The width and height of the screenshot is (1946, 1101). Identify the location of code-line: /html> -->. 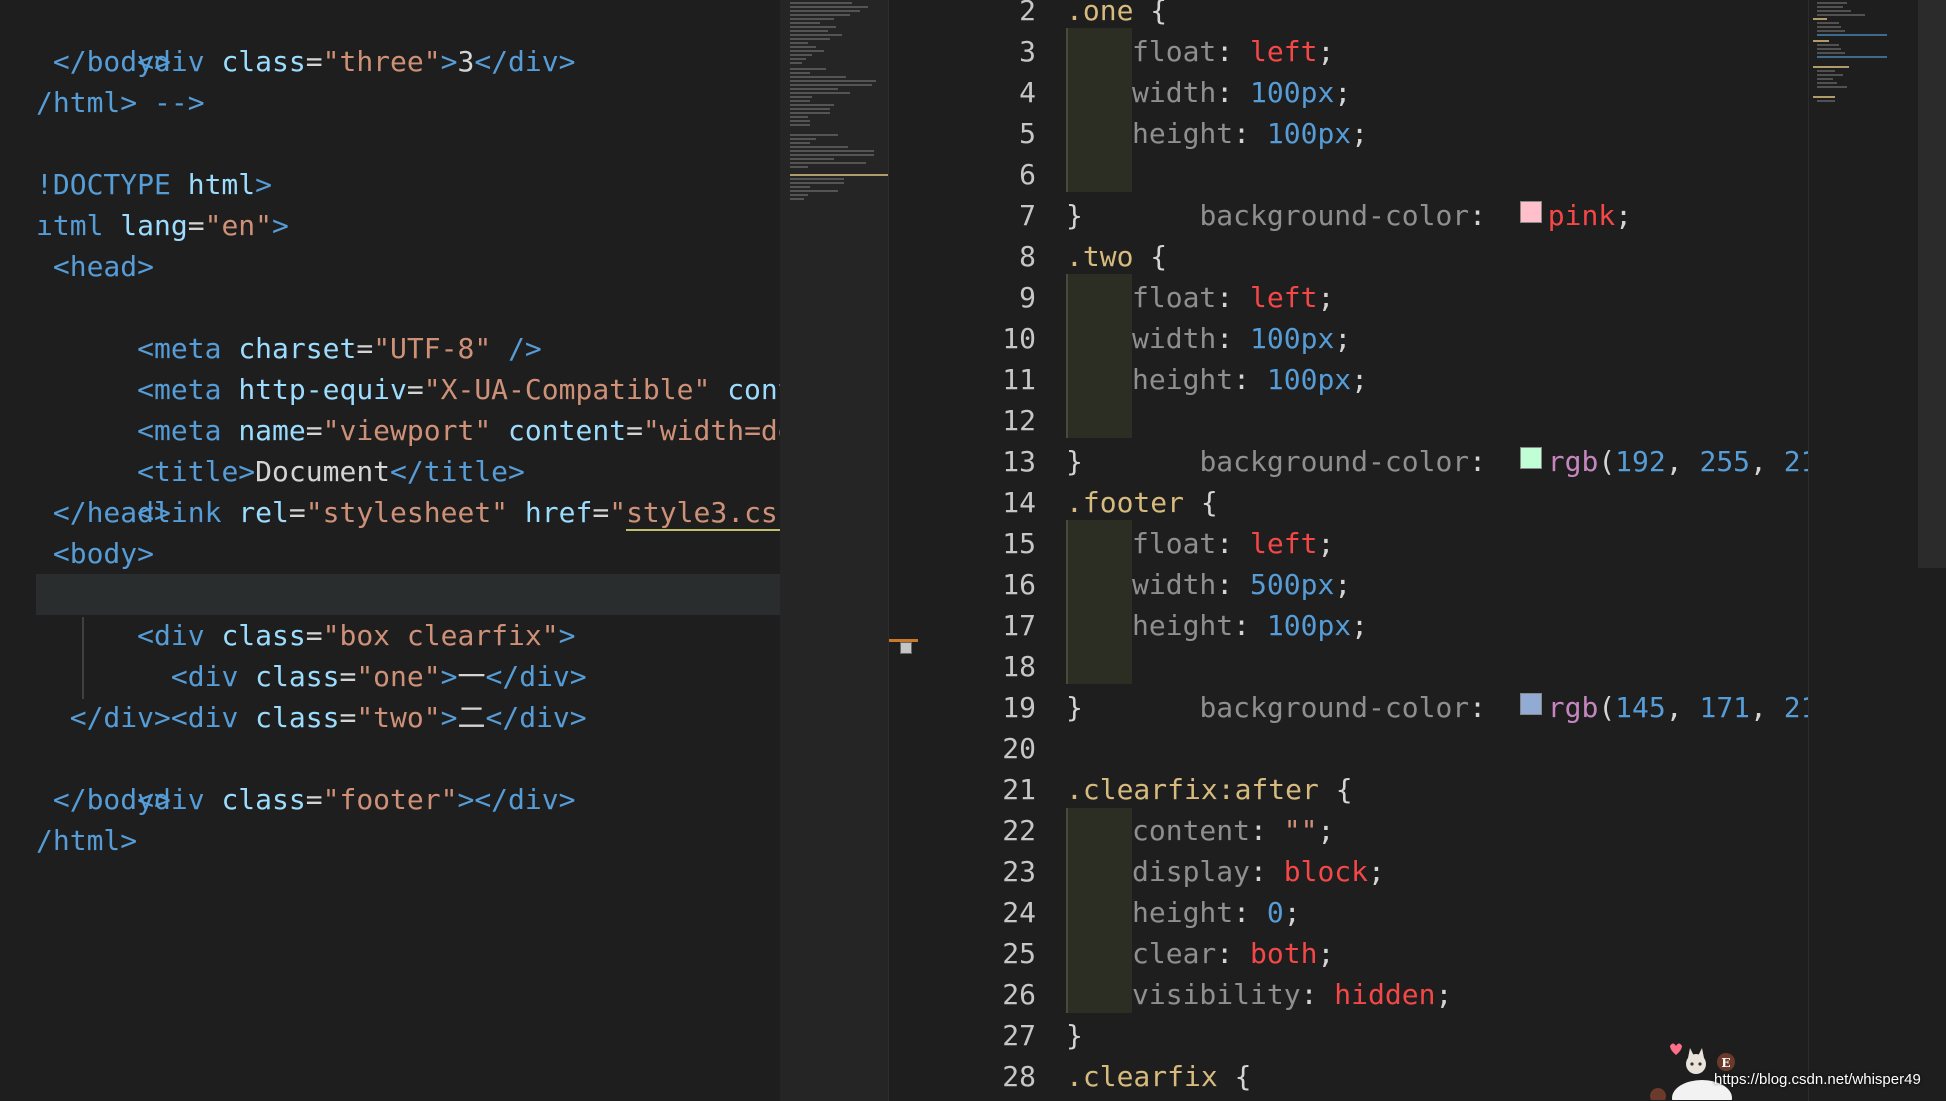
(120, 102).